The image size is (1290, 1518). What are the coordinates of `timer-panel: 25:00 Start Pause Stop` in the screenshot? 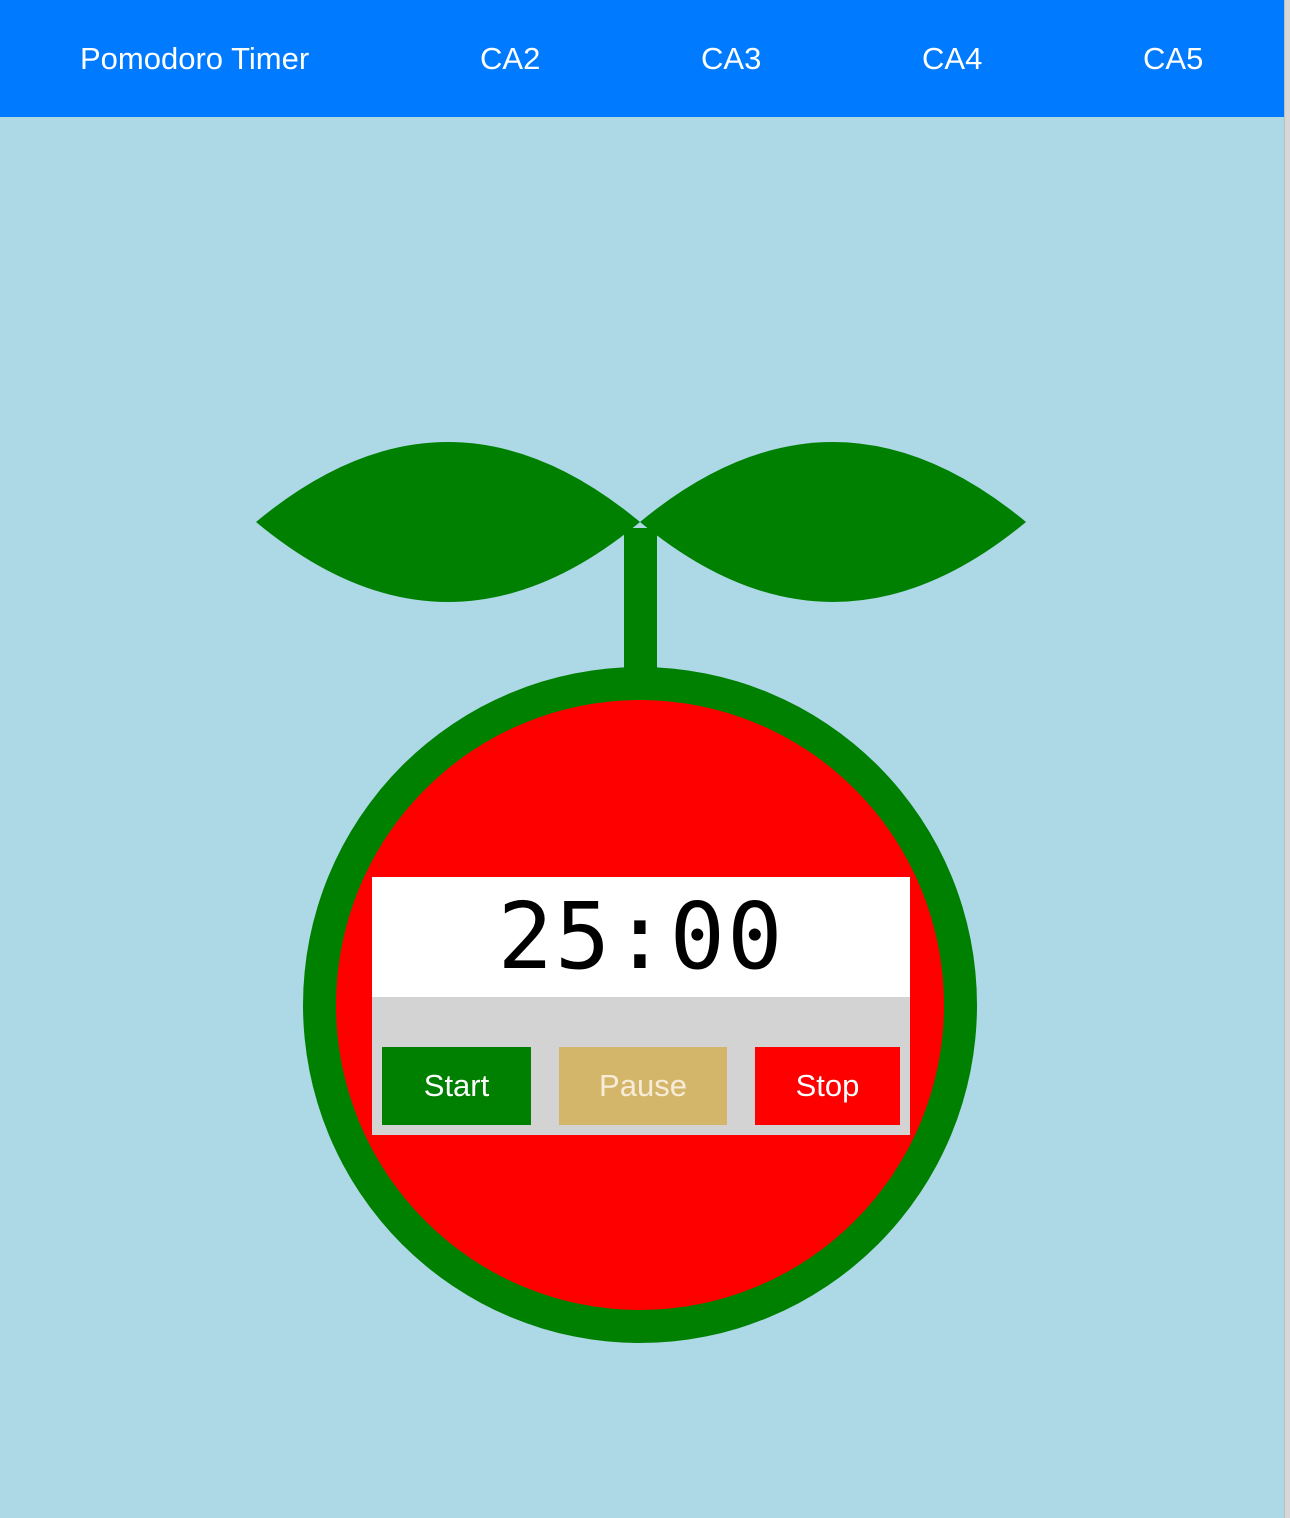 It's located at (641, 1006).